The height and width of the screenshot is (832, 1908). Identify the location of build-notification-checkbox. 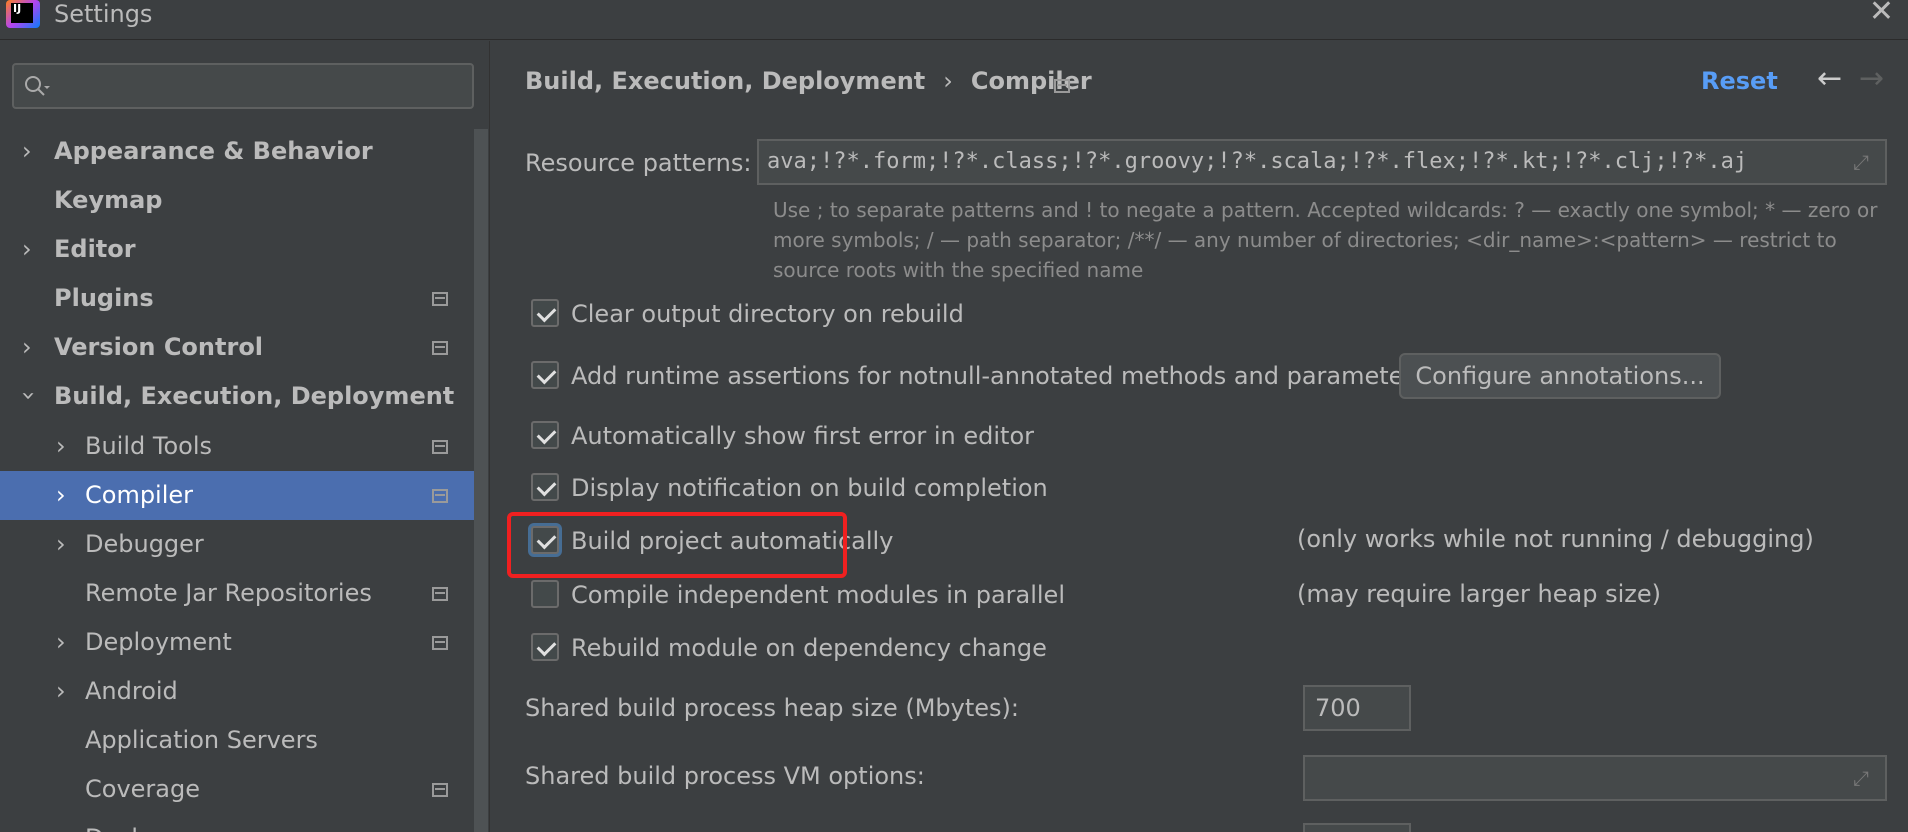
(545, 487).